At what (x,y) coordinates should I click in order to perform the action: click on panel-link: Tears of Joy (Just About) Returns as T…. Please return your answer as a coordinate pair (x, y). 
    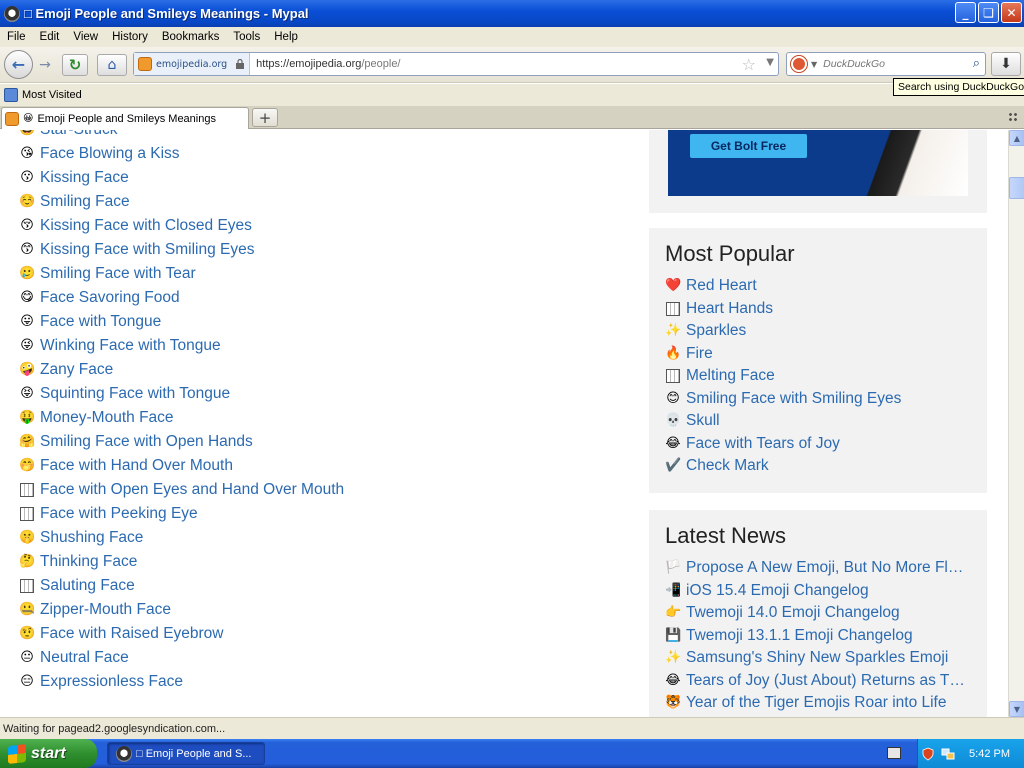
    Looking at the image, I should click on (825, 681).